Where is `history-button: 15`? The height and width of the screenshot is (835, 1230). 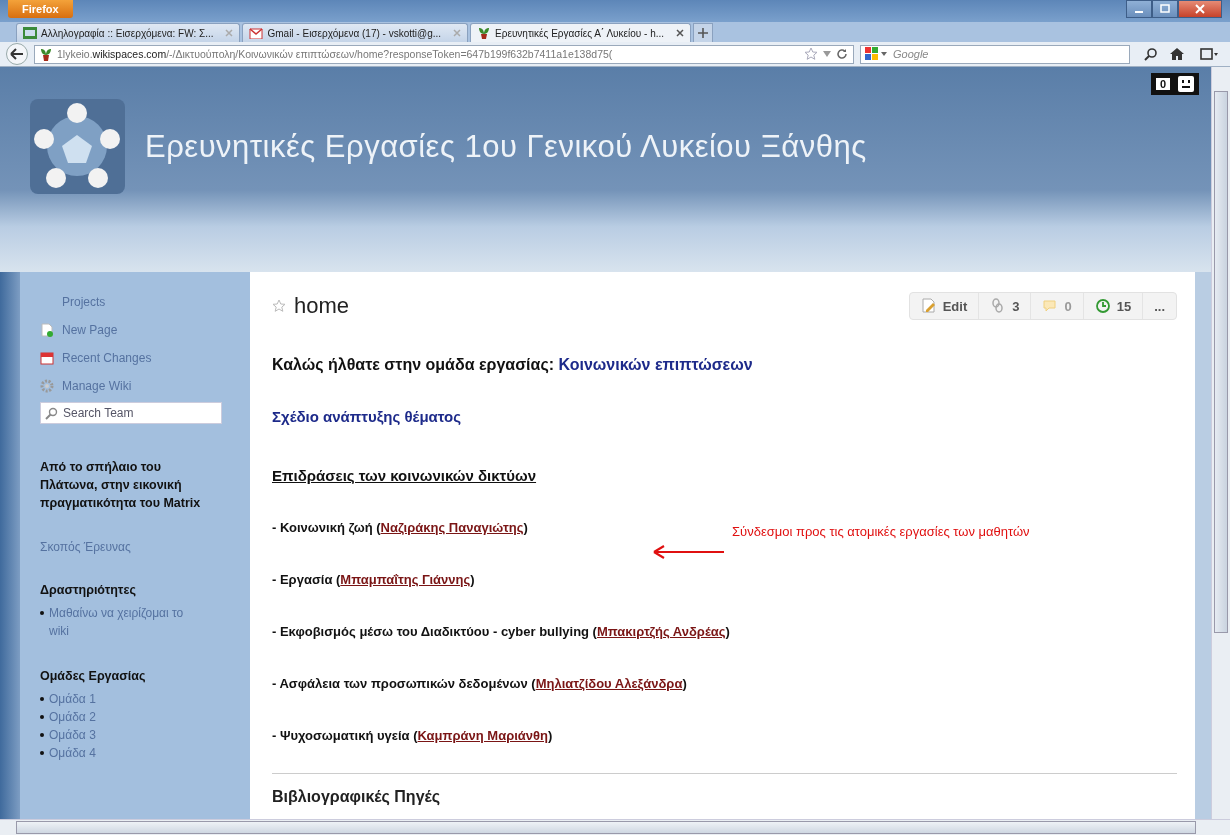
history-button: 15 is located at coordinates (1113, 306).